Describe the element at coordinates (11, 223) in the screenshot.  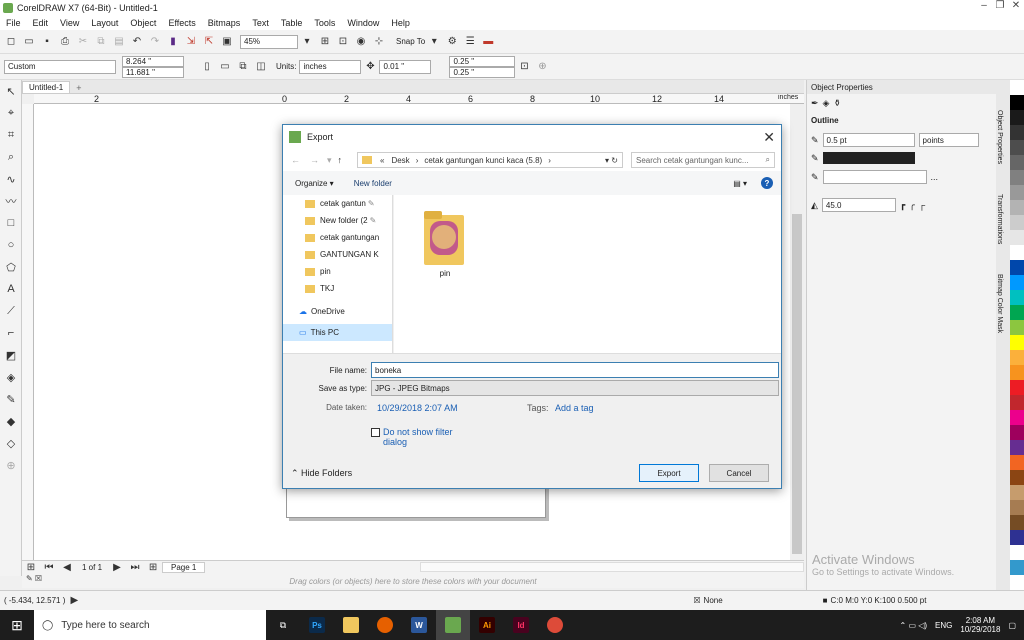
I see `rectangle-tool-icon: □` at that location.